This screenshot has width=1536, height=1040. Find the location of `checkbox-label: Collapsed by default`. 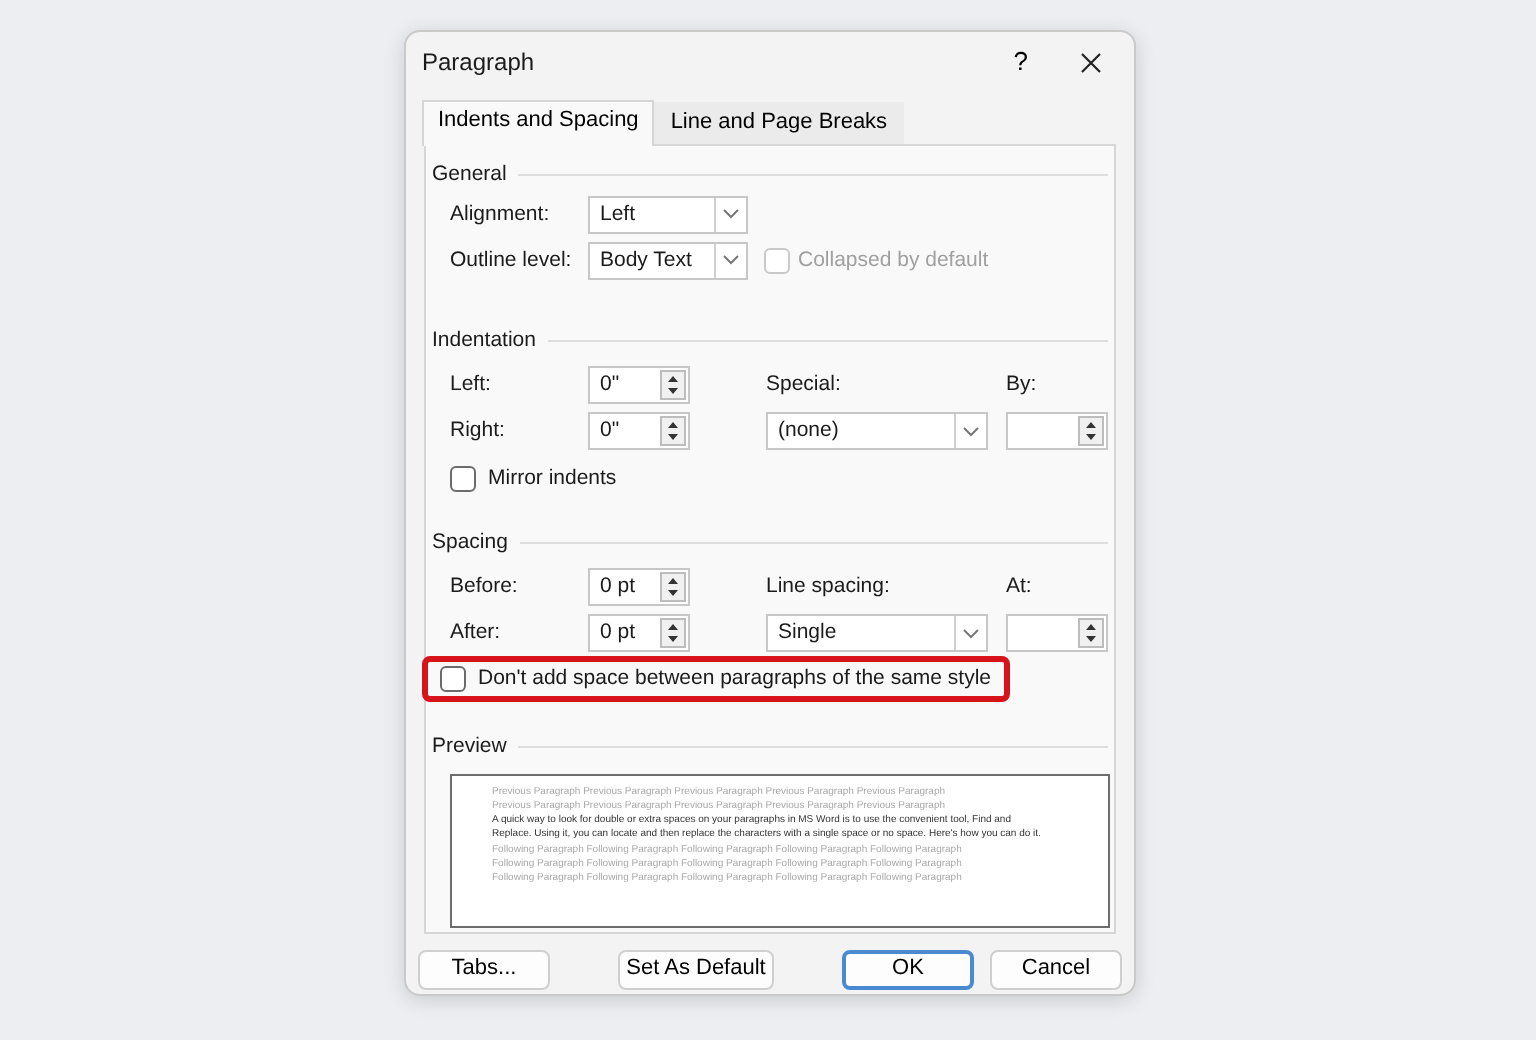

checkbox-label: Collapsed by default is located at coordinates (893, 260).